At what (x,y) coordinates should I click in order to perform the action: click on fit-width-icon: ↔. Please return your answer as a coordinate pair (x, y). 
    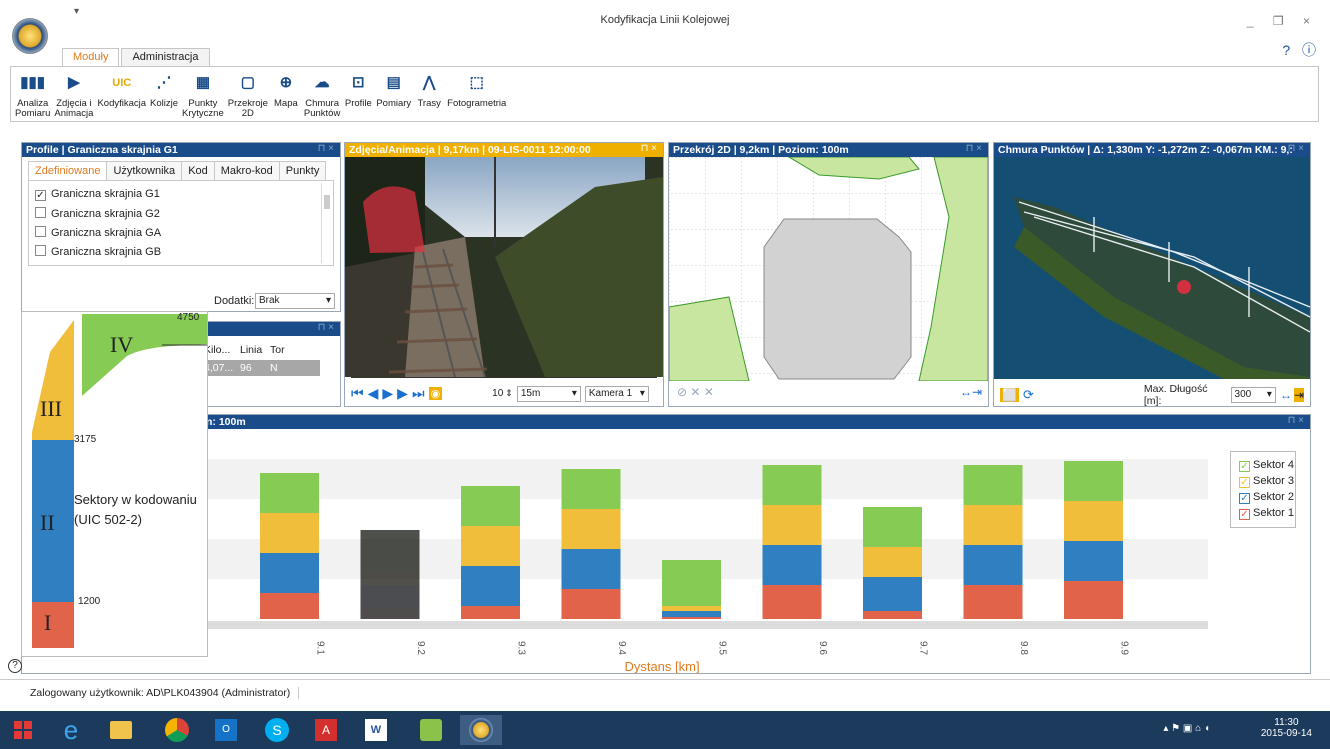
    Looking at the image, I should click on (1286, 395).